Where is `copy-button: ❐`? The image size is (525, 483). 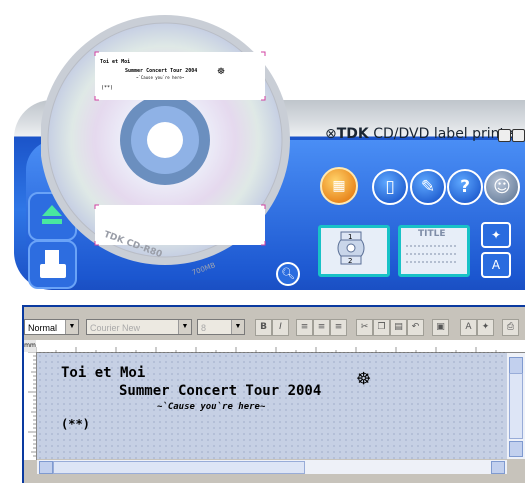 copy-button: ❐ is located at coordinates (381, 327).